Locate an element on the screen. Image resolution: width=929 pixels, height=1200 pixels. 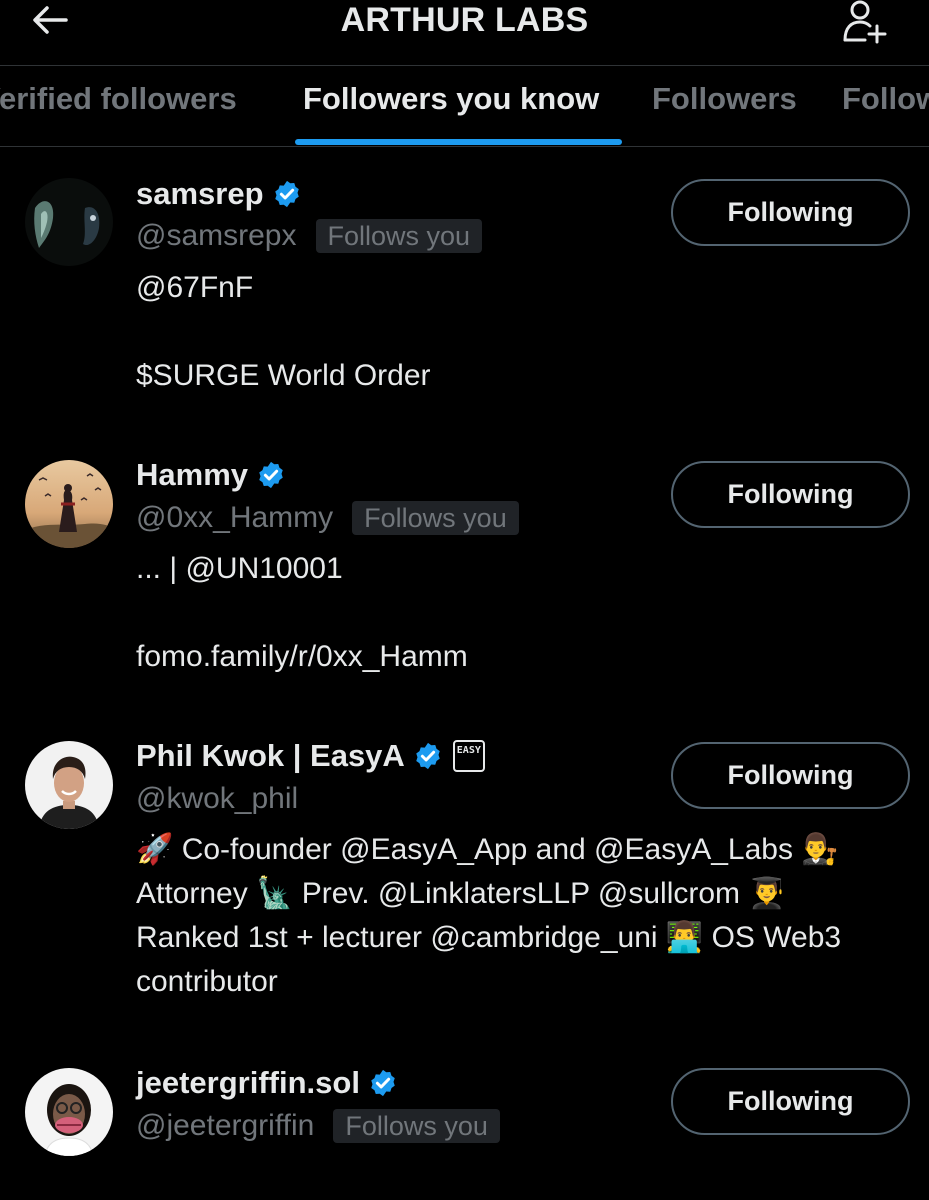
tab-label: Following is located at coordinates (885, 98).